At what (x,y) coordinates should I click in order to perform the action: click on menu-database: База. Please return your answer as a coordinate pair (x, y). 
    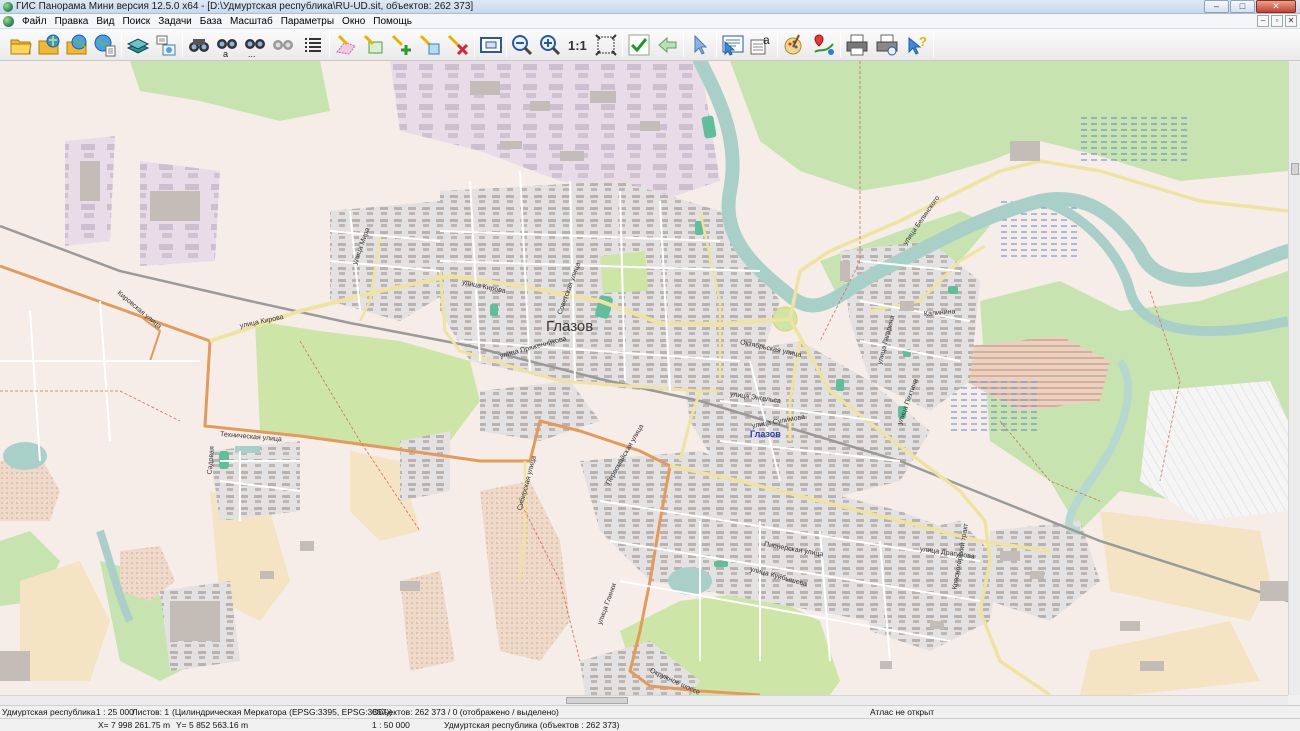
    Looking at the image, I should click on (211, 21).